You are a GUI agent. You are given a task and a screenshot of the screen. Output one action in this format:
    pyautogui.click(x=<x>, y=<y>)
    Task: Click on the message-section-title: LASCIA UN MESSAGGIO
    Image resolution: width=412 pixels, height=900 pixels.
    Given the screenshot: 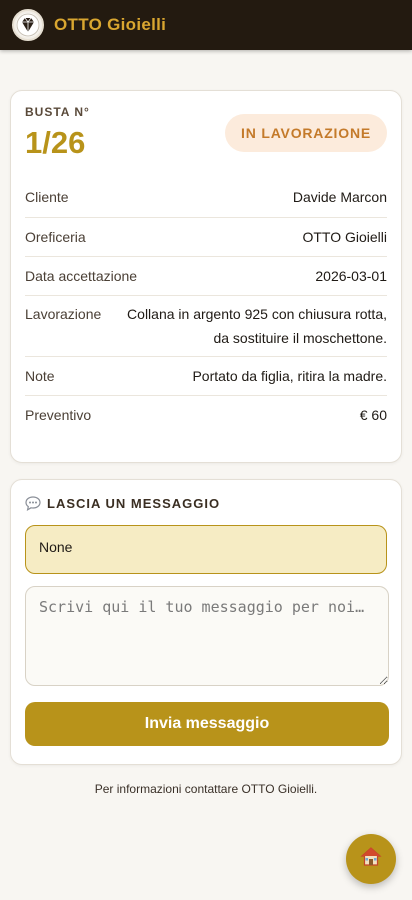 What is the action you would take?
    pyautogui.click(x=206, y=503)
    